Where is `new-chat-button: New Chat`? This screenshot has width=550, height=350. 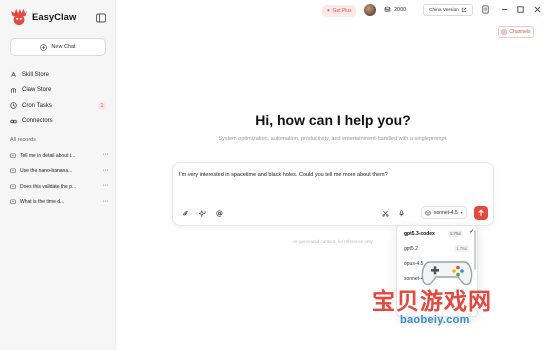
new-chat-button: New Chat is located at coordinates (58, 47).